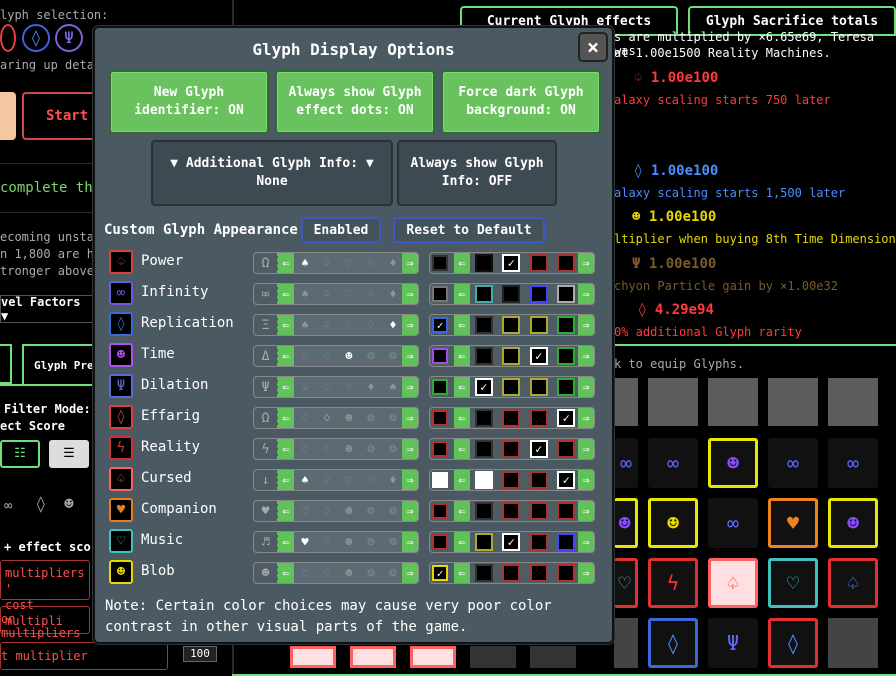  I want to click on symbol-selector: ♬ ⇐ ♥ ♢ ☻ ☹ ☺ ⇒, so click(336, 542).